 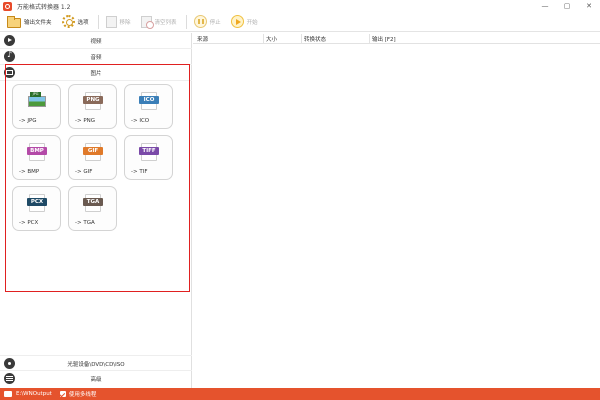 I want to click on category-label: 视频, so click(x=96, y=42).